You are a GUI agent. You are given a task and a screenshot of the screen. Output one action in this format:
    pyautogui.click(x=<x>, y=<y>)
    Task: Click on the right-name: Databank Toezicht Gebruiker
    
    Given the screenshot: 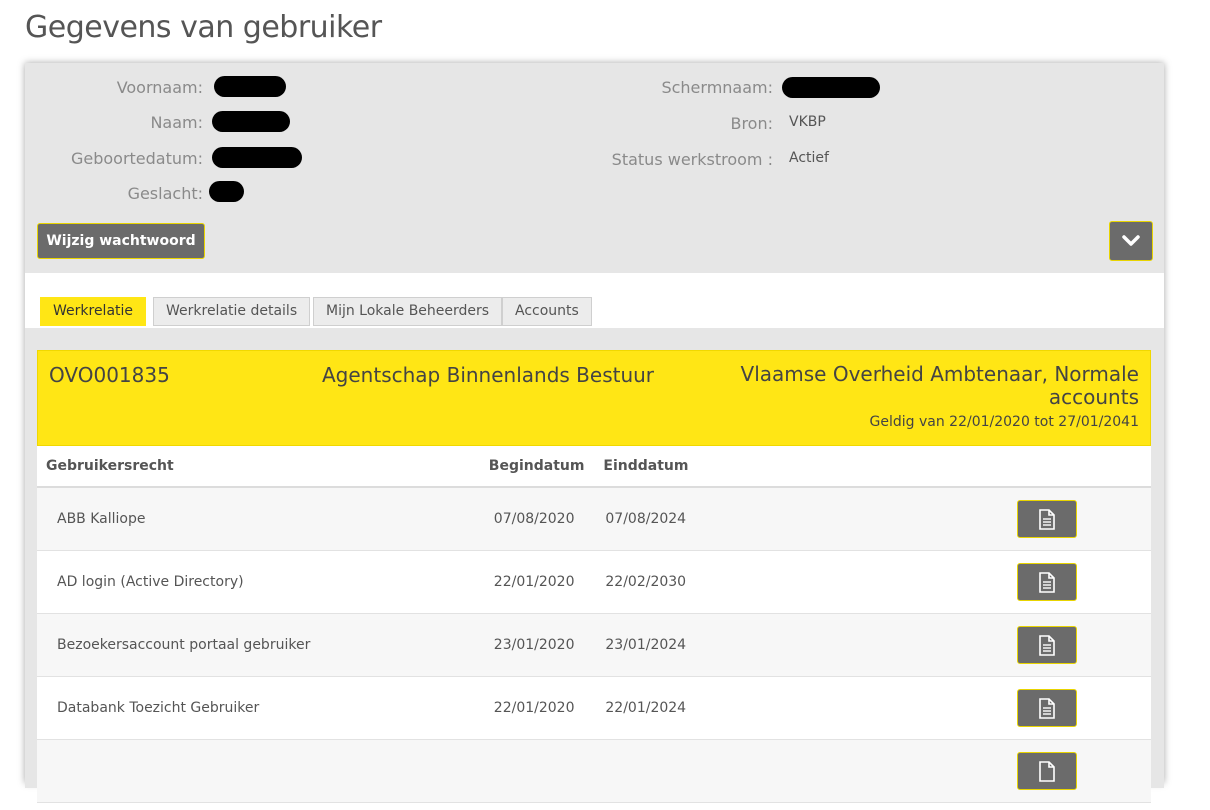 What is the action you would take?
    pyautogui.click(x=263, y=708)
    